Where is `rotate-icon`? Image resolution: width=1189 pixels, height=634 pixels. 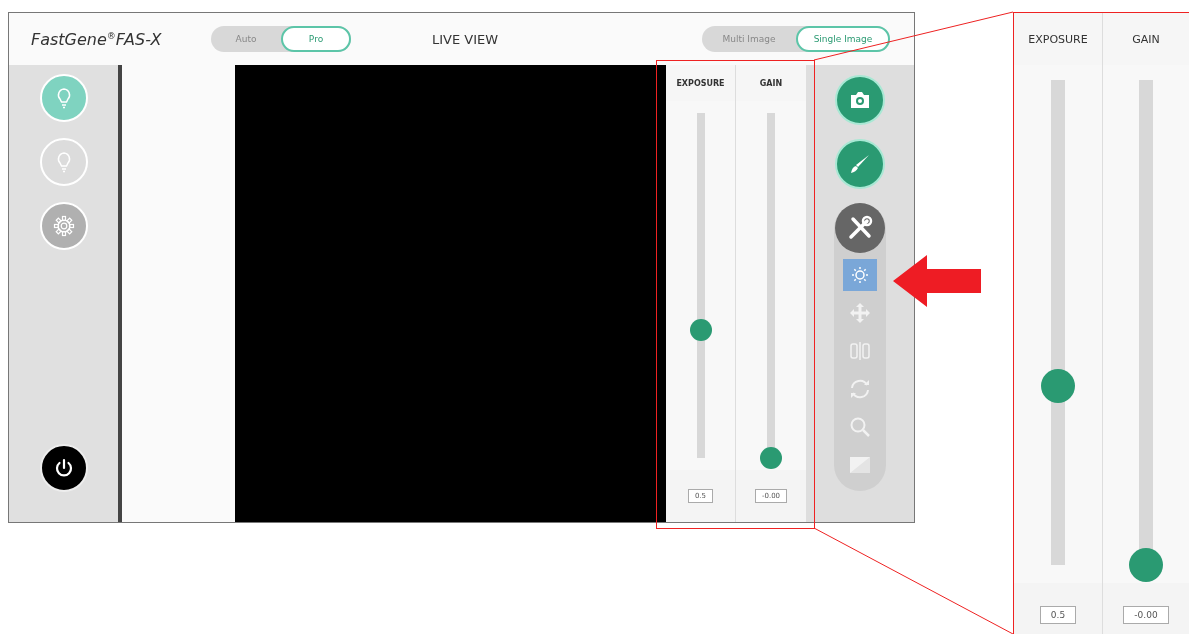
rotate-icon is located at coordinates (860, 389).